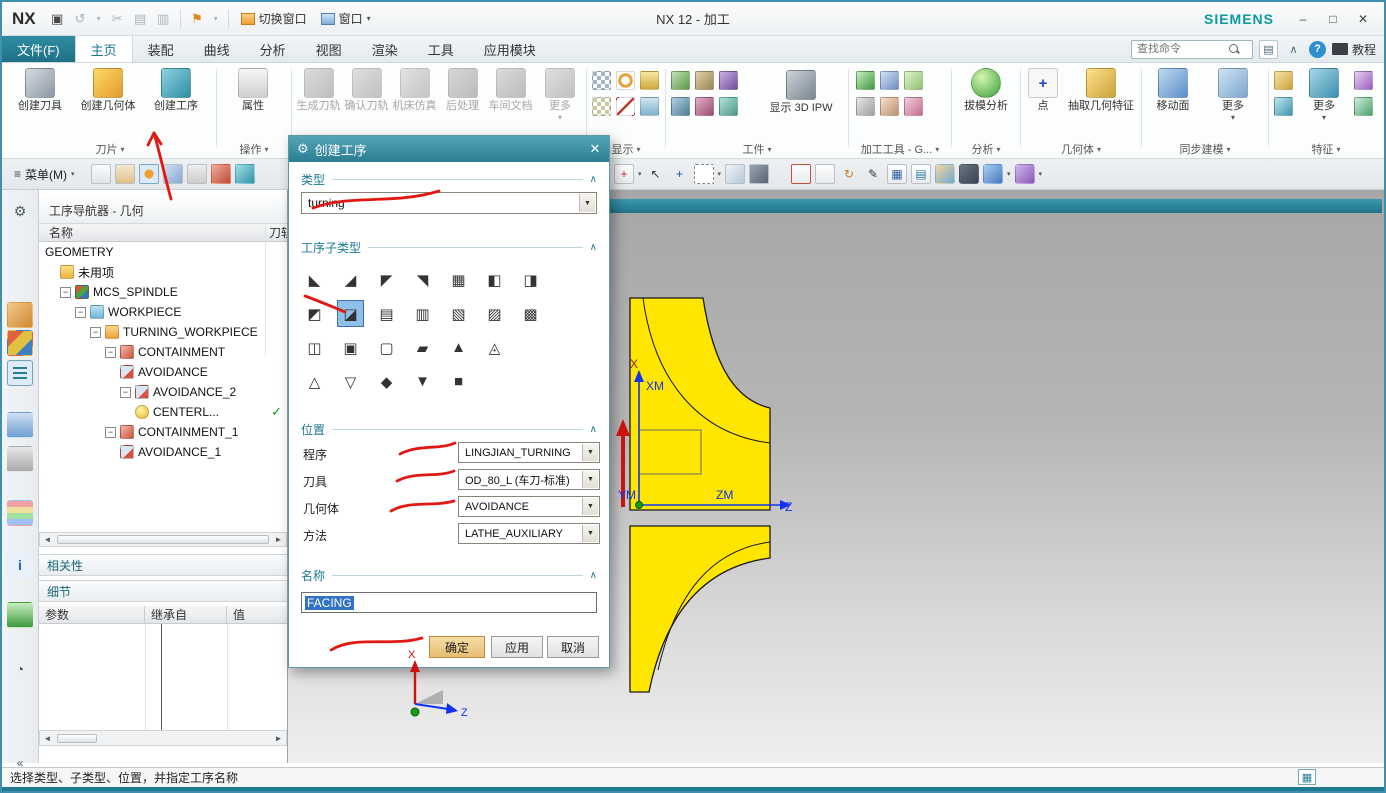 The height and width of the screenshot is (793, 1386). Describe the element at coordinates (897, 174) in the screenshot. I see `layout-grid-icon: ▦` at that location.